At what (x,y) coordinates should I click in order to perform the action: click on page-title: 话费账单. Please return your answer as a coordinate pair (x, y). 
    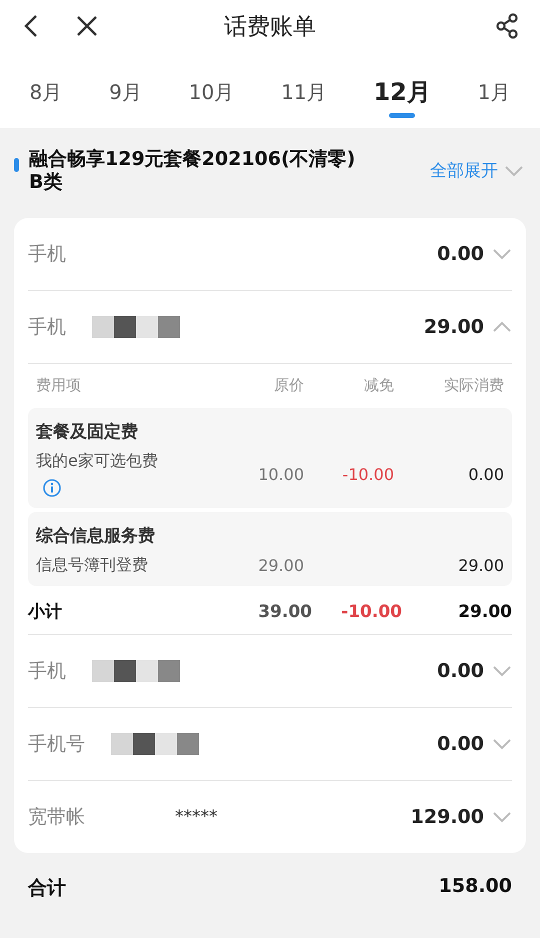
    Looking at the image, I should click on (270, 27).